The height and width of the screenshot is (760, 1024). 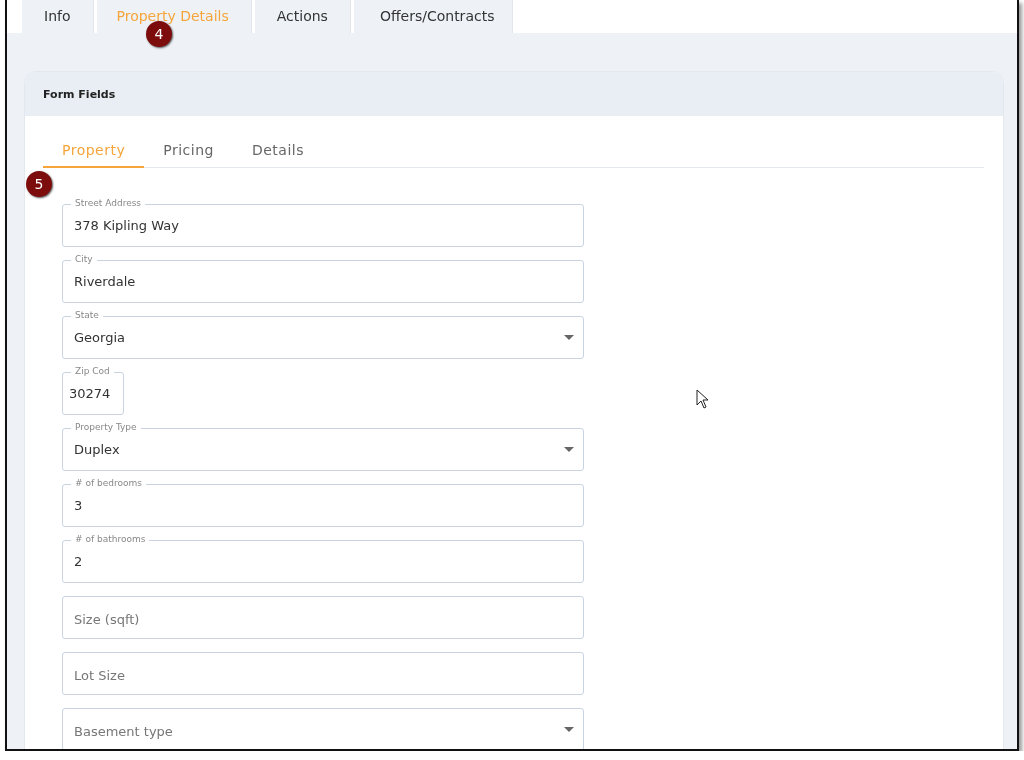 What do you see at coordinates (108, 483) in the screenshot?
I see `field-label: # of bedrooms` at bounding box center [108, 483].